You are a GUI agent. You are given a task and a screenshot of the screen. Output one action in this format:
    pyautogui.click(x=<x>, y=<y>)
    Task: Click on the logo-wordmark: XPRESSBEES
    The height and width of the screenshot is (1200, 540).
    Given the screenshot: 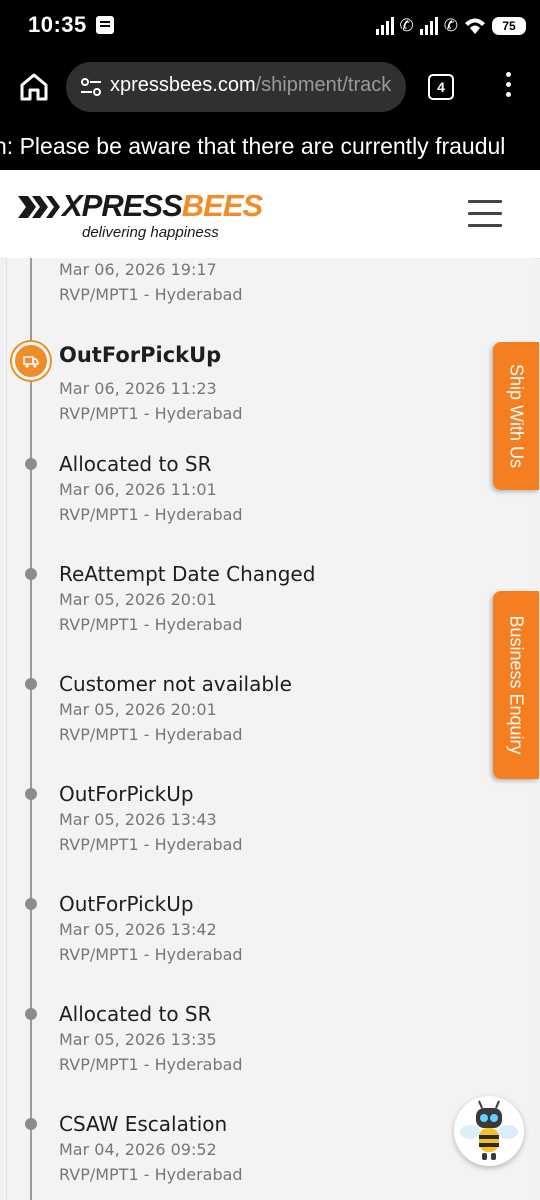 What is the action you would take?
    pyautogui.click(x=162, y=205)
    